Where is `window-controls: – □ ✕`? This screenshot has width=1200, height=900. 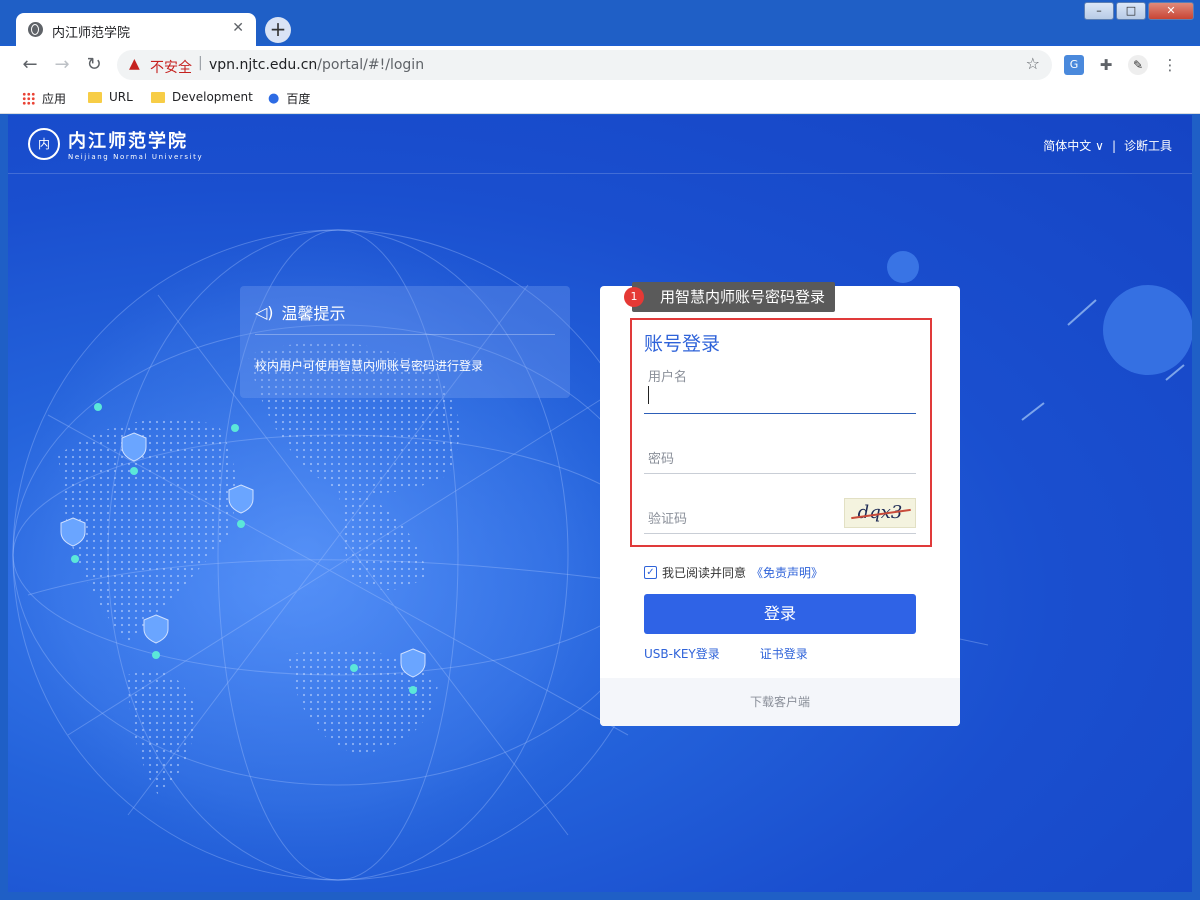
window-controls: – □ ✕ is located at coordinates (1139, 11).